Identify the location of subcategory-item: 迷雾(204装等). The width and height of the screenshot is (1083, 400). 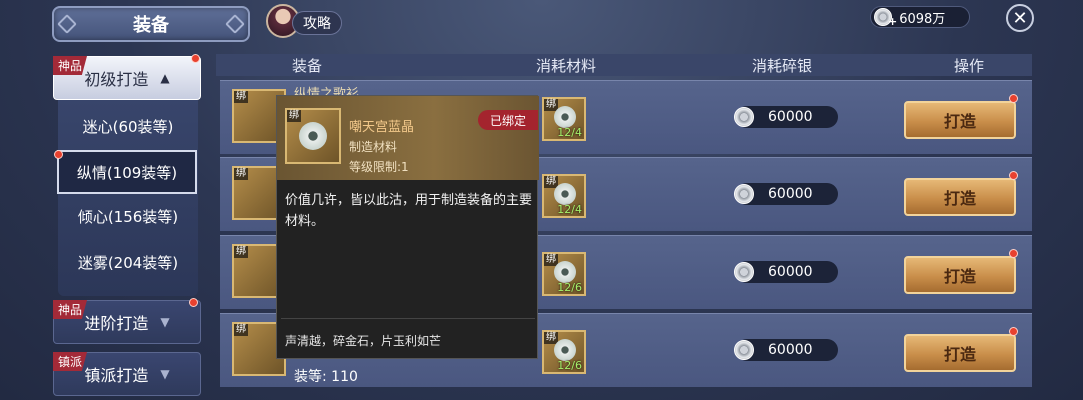
(128, 262).